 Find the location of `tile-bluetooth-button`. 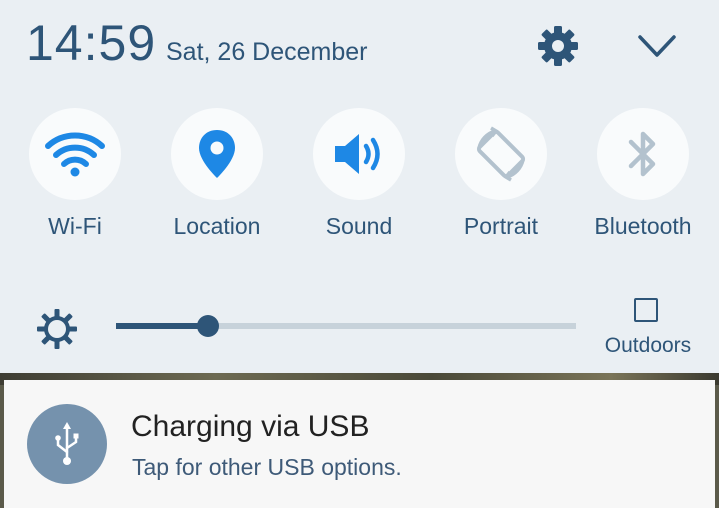

tile-bluetooth-button is located at coordinates (643, 154).